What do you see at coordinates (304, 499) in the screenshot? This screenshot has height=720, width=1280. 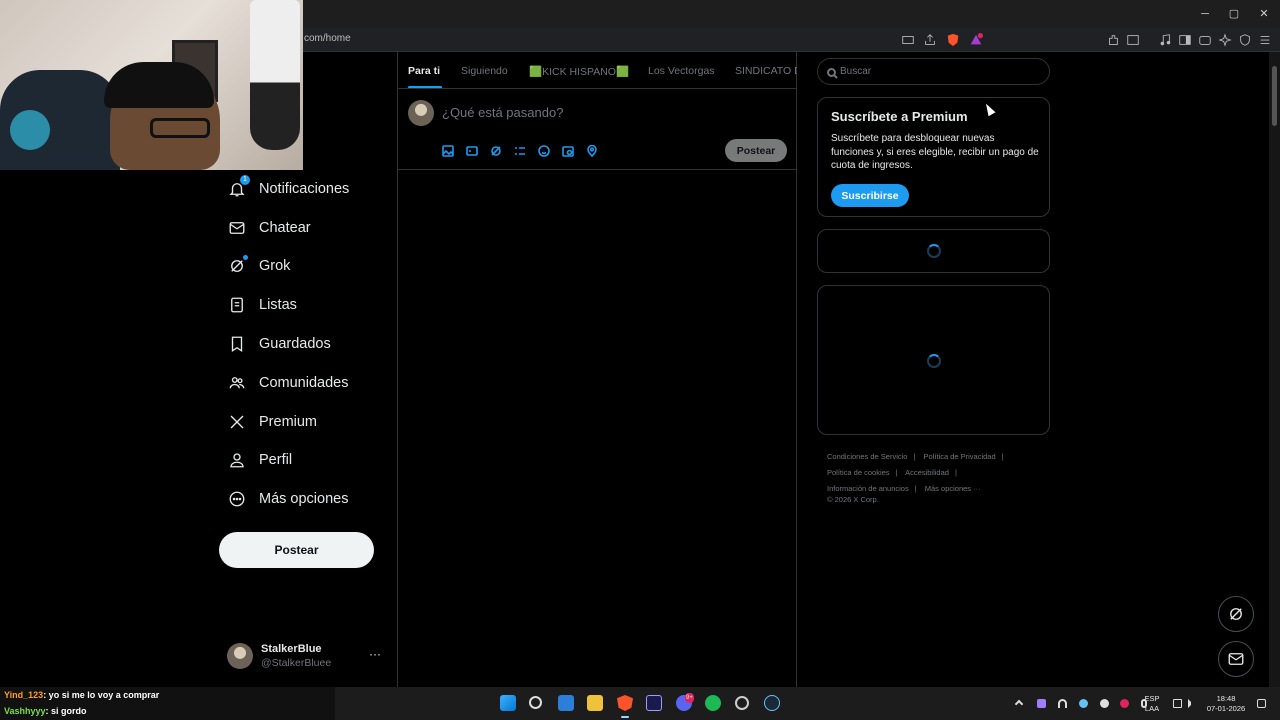 I see `nav-label: Más opciones` at bounding box center [304, 499].